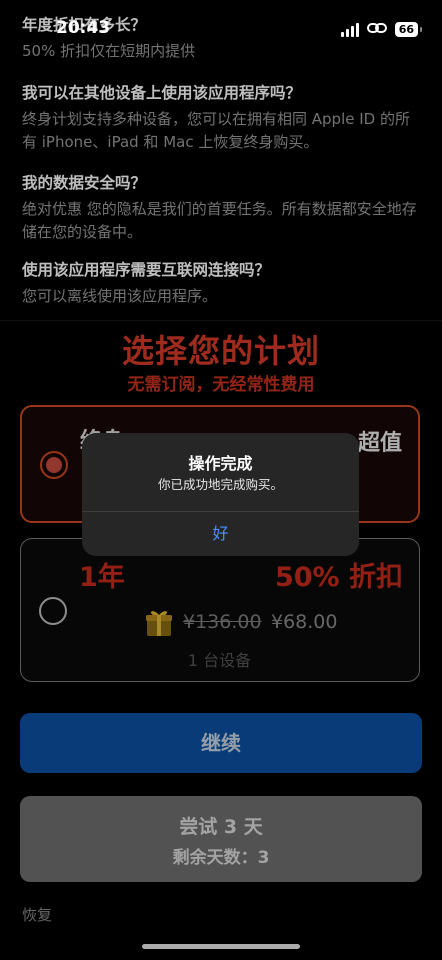 The height and width of the screenshot is (960, 442). What do you see at coordinates (408, 29) in the screenshot?
I see `battery-icon: 66` at bounding box center [408, 29].